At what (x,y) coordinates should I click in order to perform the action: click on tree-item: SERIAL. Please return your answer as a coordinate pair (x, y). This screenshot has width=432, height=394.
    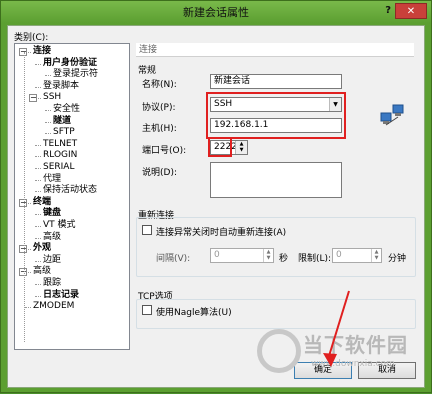
    Looking at the image, I should click on (58, 167).